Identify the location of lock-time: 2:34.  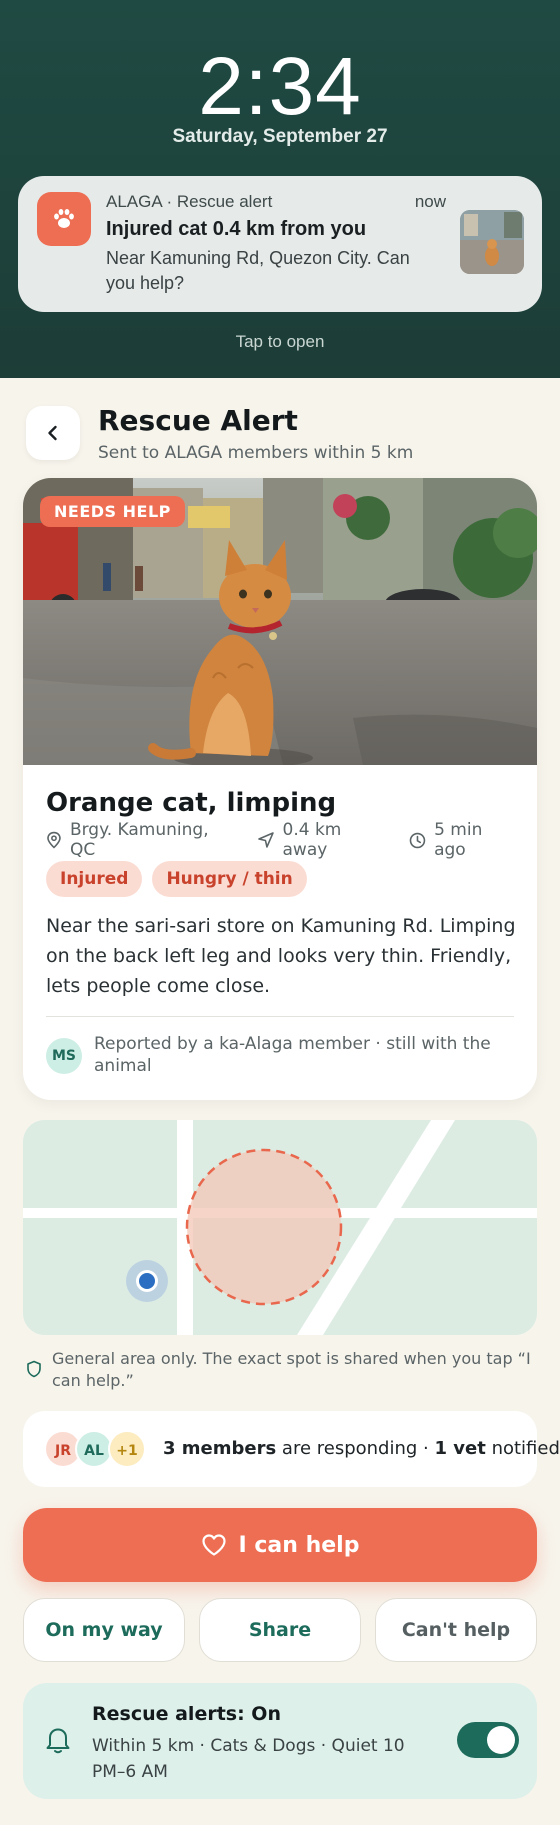
(280, 86).